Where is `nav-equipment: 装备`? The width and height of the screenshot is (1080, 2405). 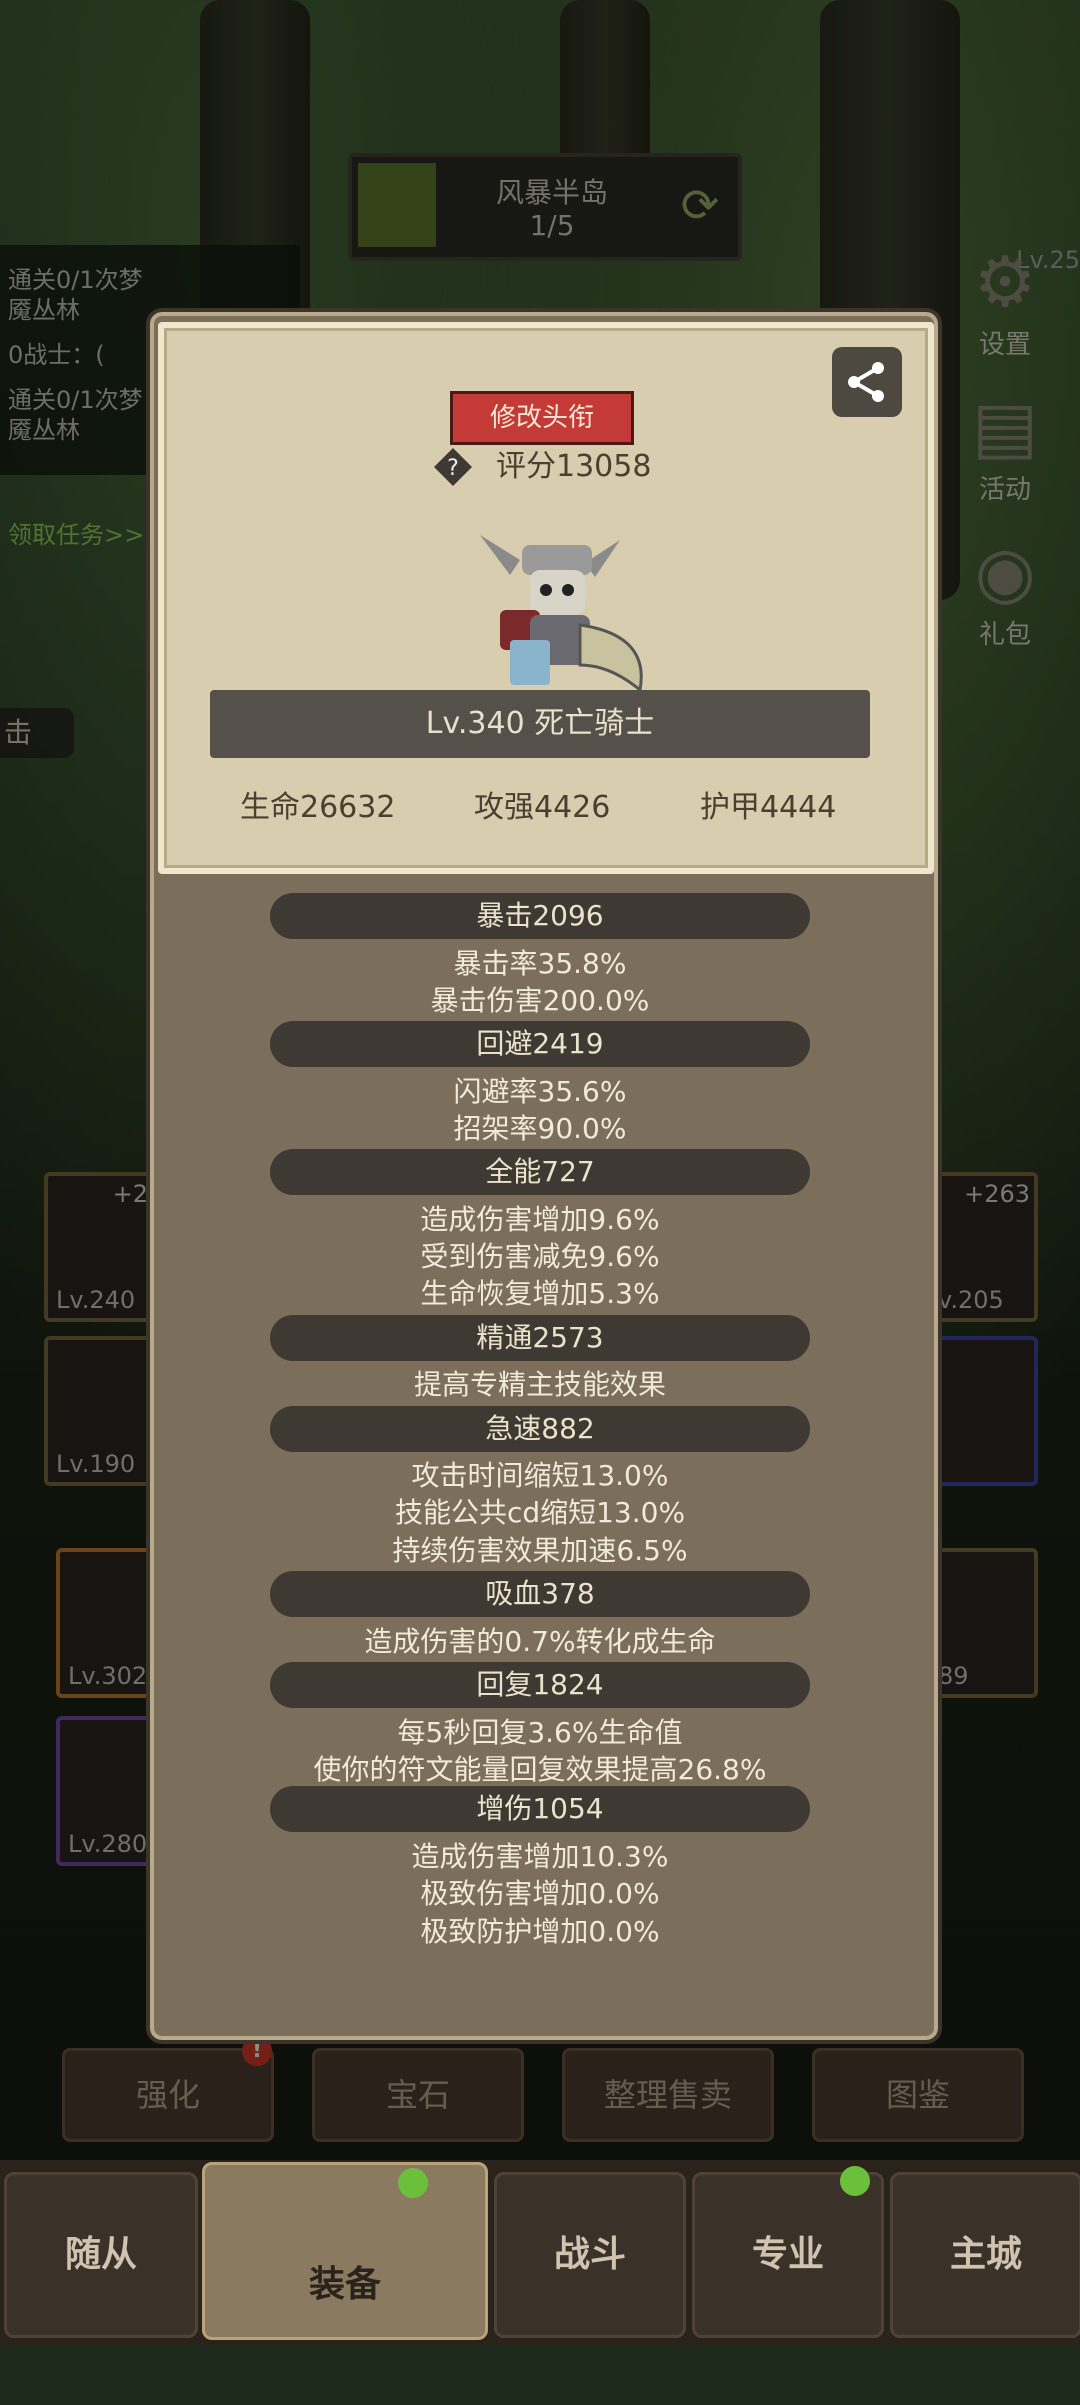
nav-equipment: 装备 is located at coordinates (345, 2251).